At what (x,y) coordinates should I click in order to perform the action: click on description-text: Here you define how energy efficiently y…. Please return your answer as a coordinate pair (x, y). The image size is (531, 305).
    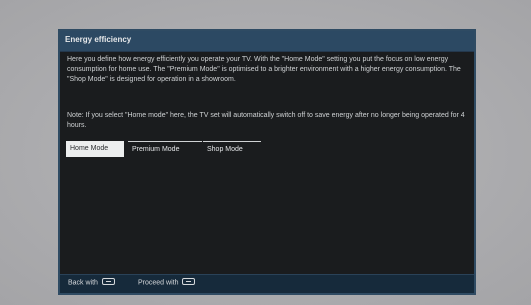
    Looking at the image, I should click on (264, 69).